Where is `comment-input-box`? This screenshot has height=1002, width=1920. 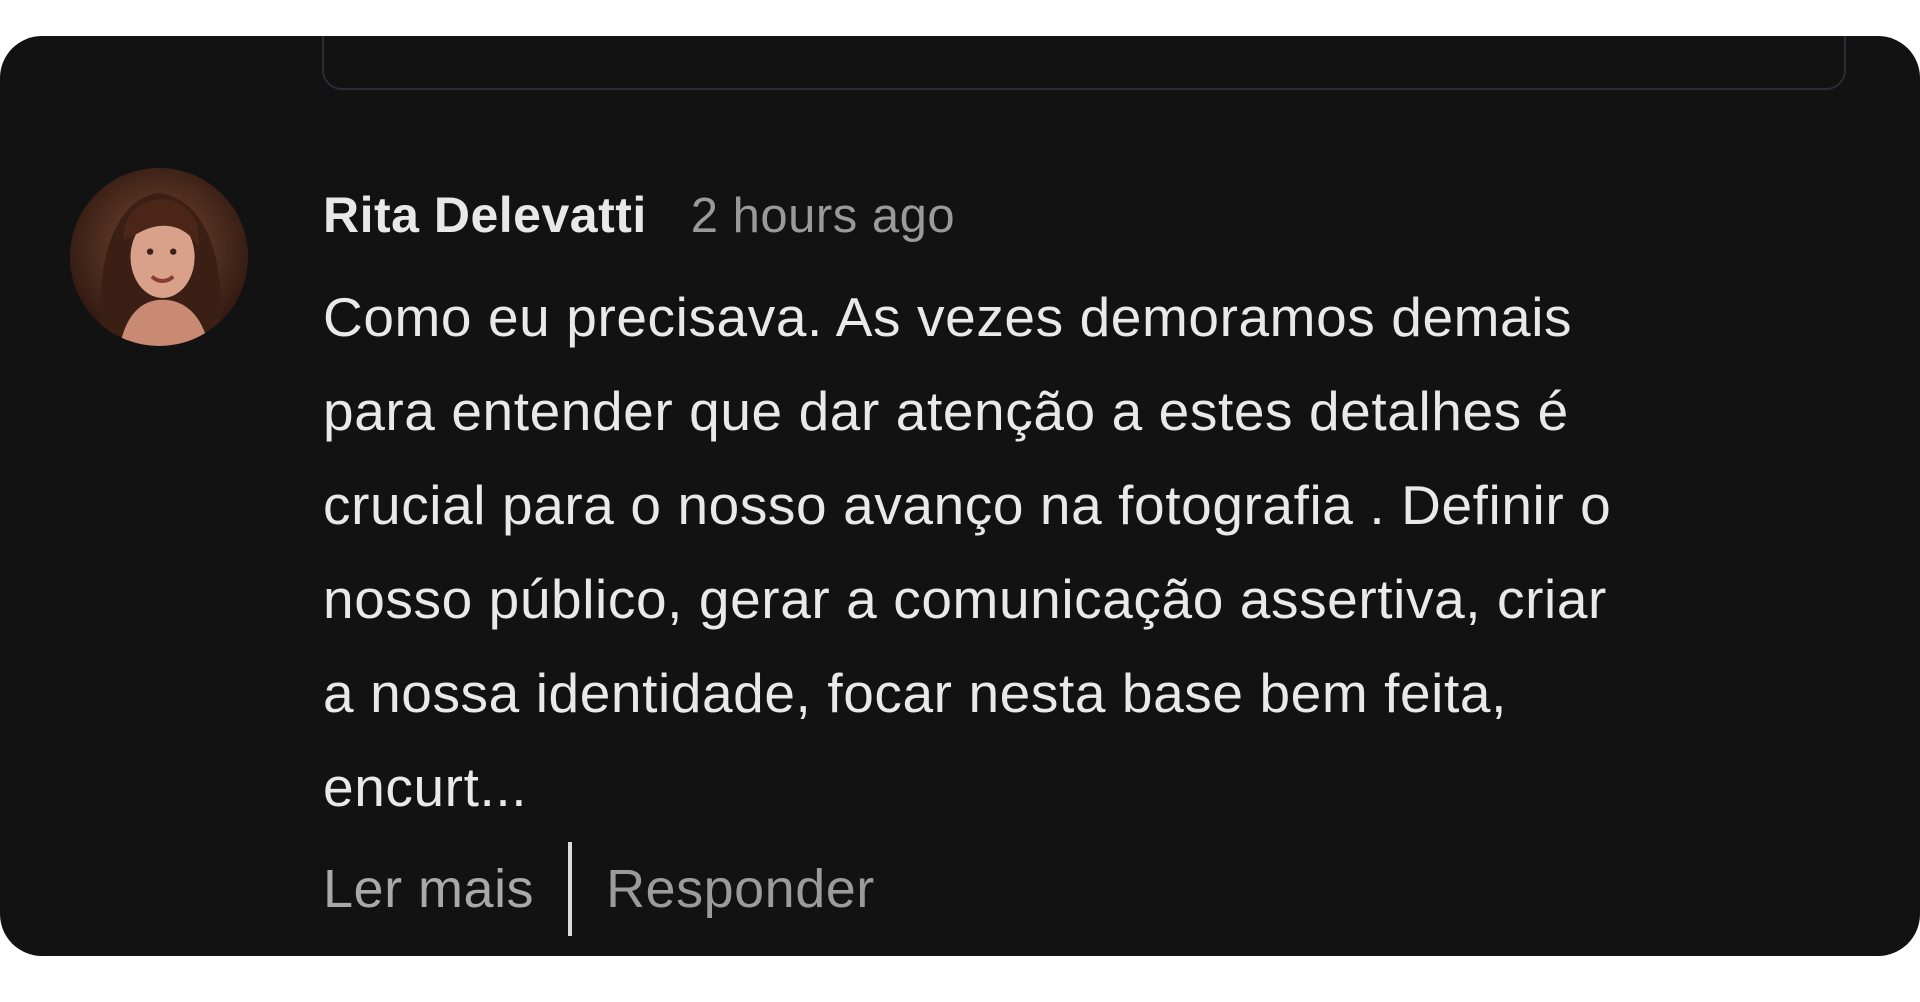 comment-input-box is located at coordinates (1084, 63).